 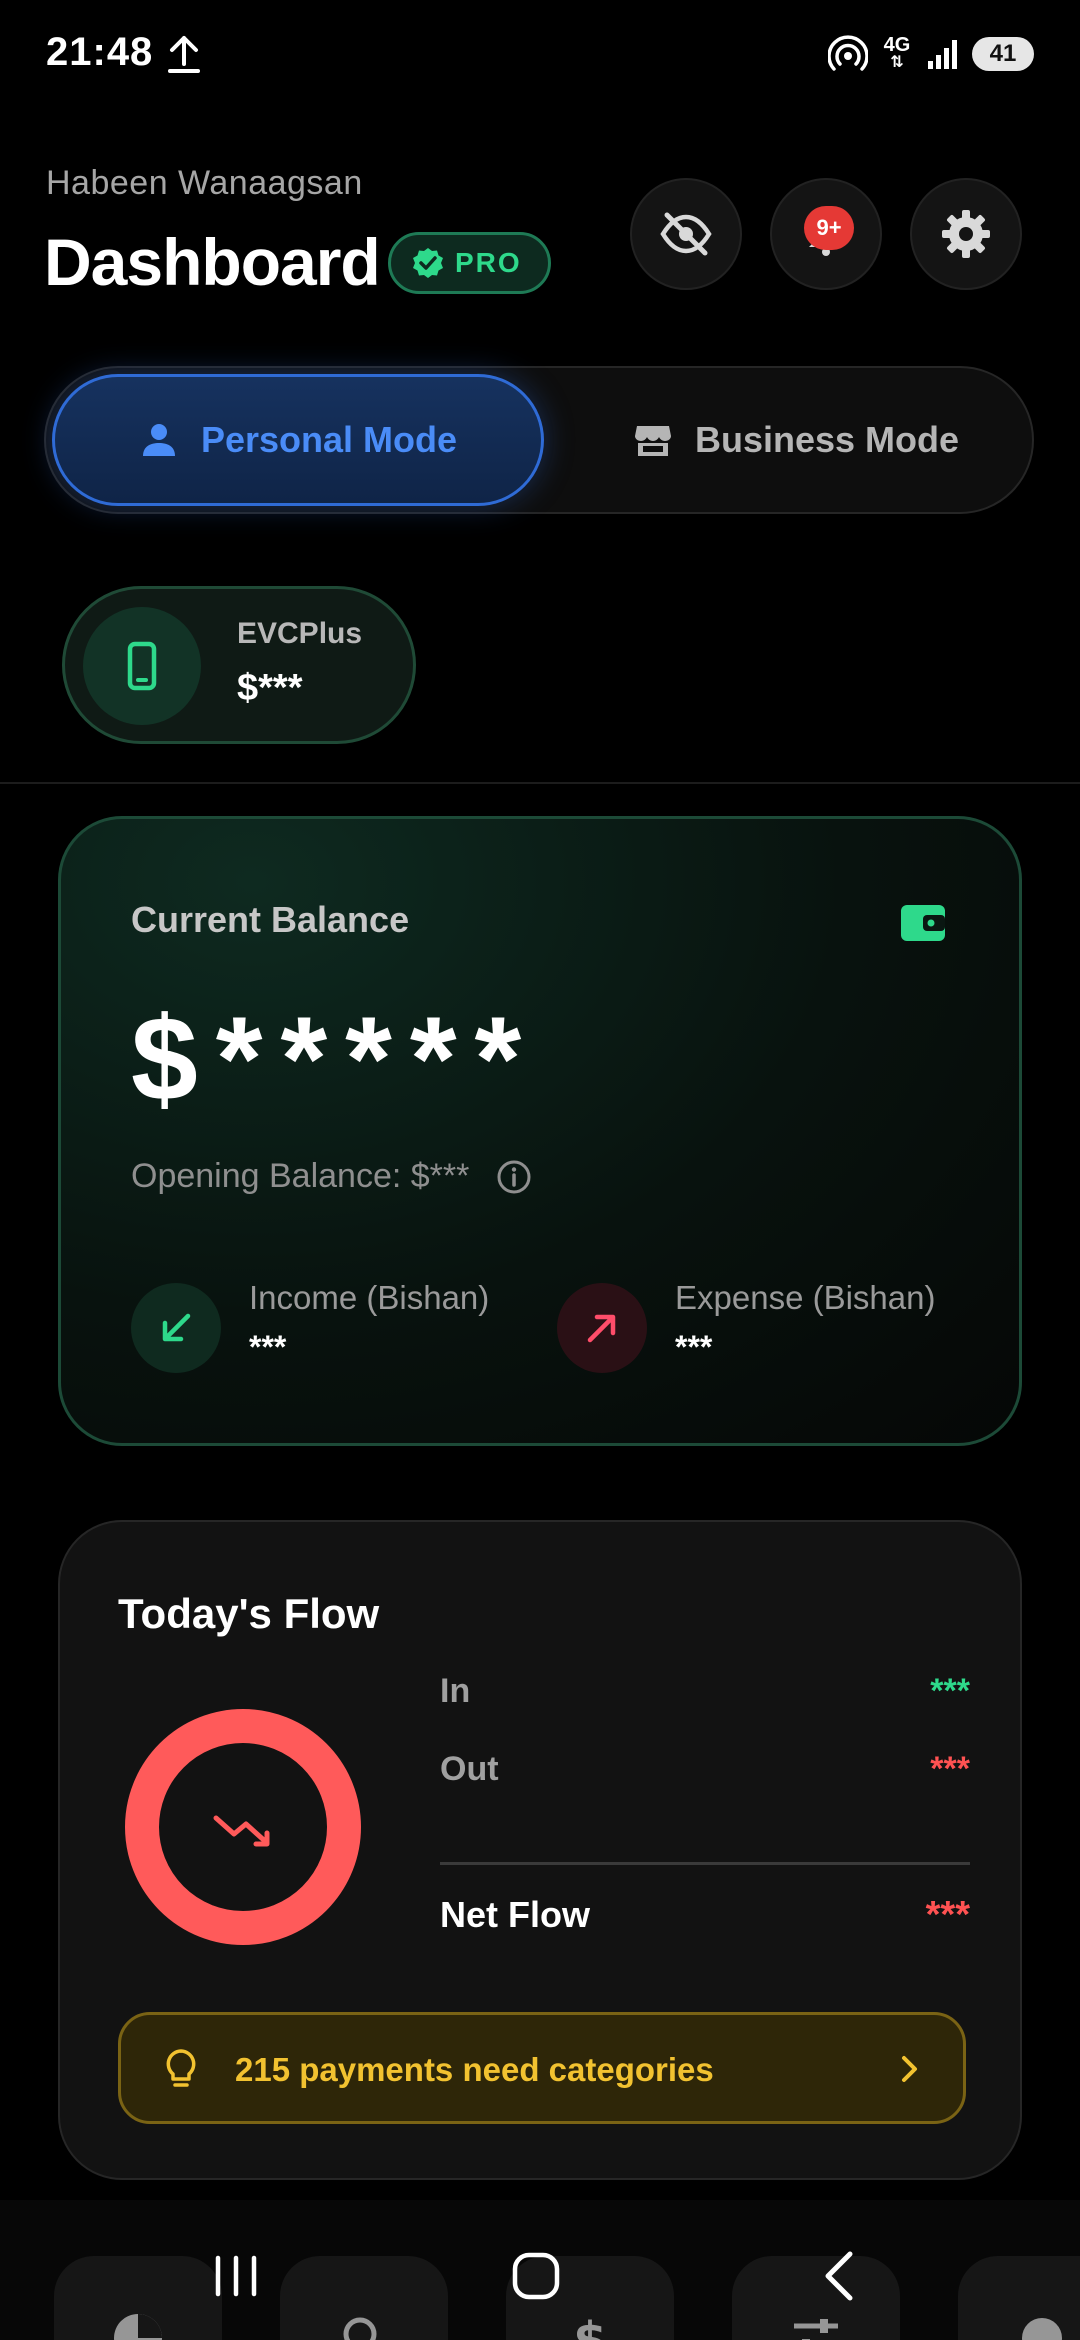 I want to click on opening-balance: Opening Balance: $***, so click(x=332, y=1176).